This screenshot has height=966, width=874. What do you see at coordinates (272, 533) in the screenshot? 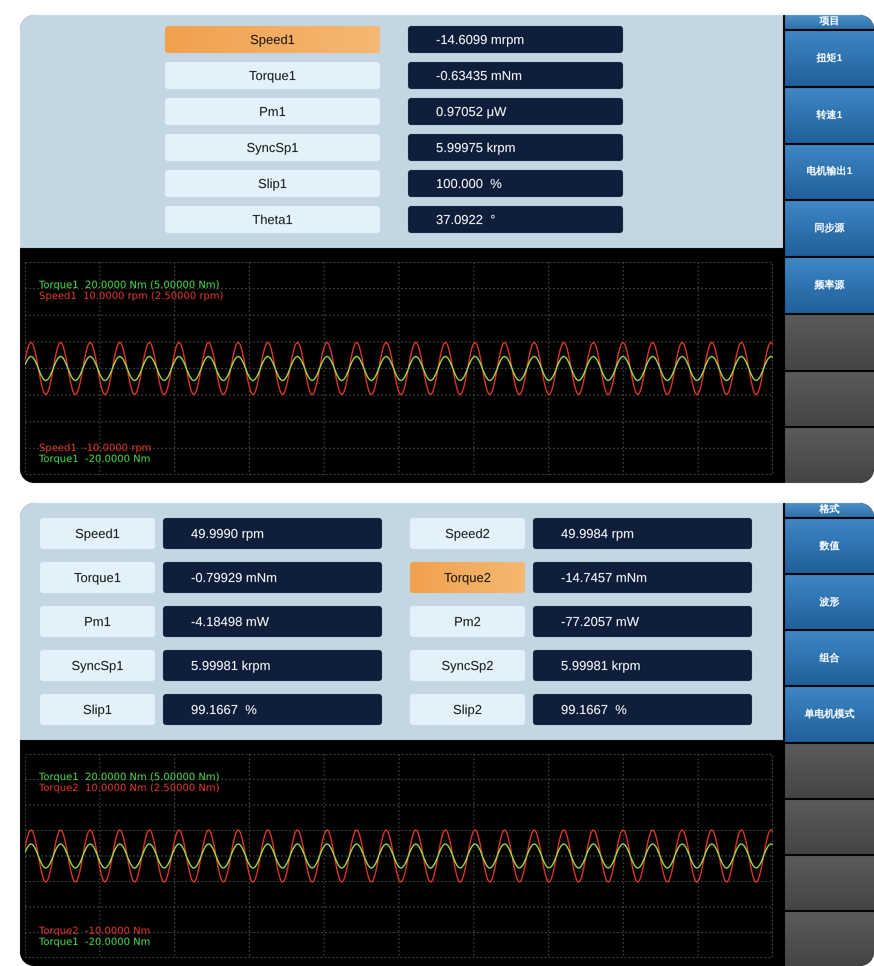
I see `parameter-value: 49.9990 rpm` at bounding box center [272, 533].